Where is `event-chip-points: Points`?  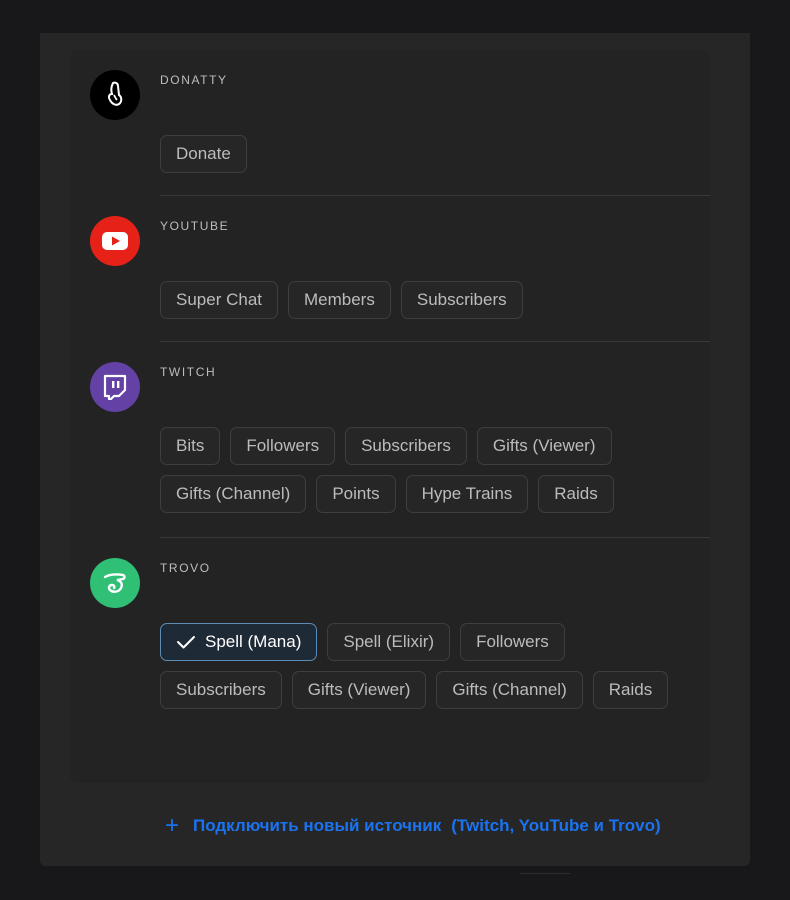 event-chip-points: Points is located at coordinates (356, 494).